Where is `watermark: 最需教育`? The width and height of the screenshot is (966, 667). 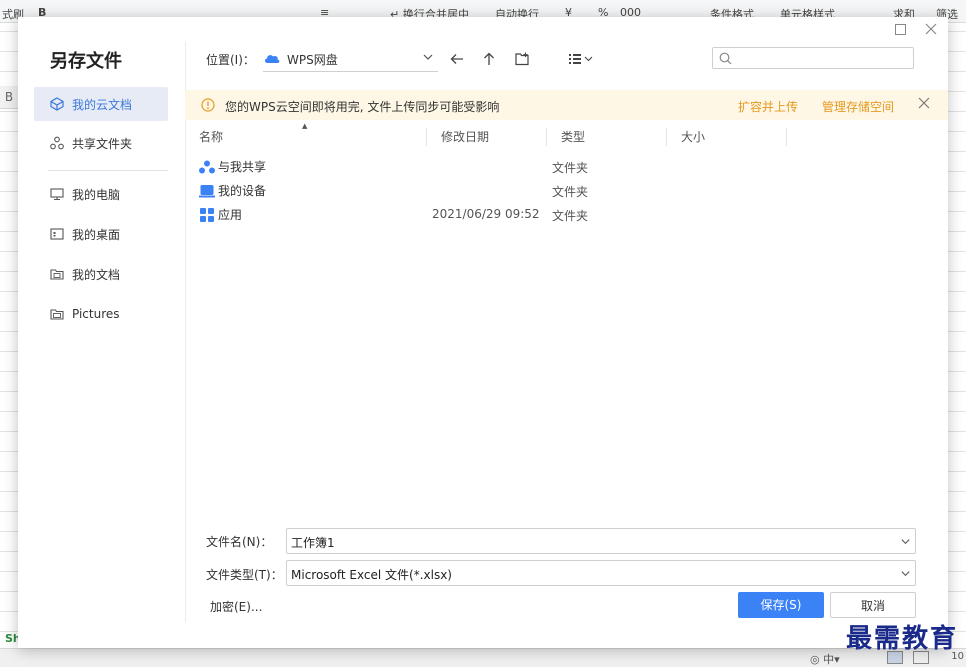 watermark: 最需教育 is located at coordinates (901, 639).